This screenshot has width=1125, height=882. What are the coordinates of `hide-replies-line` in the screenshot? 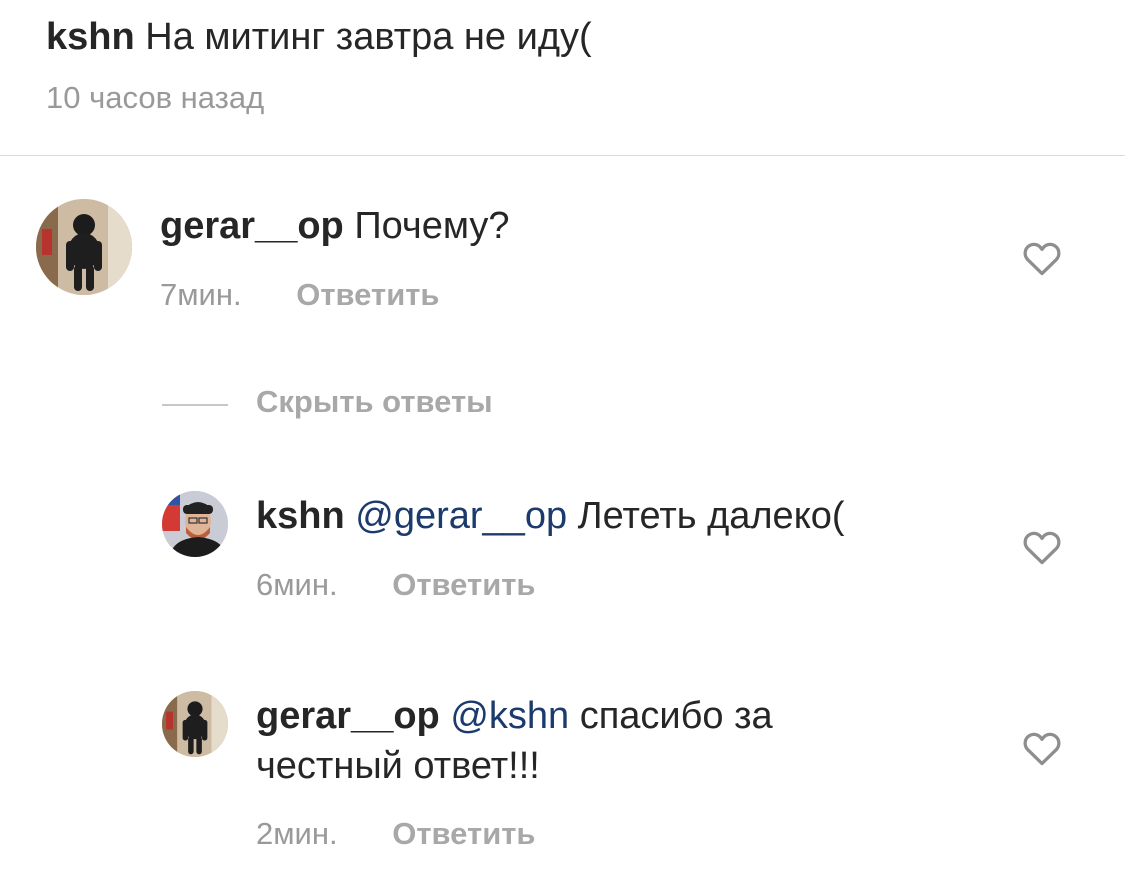 It's located at (195, 405).